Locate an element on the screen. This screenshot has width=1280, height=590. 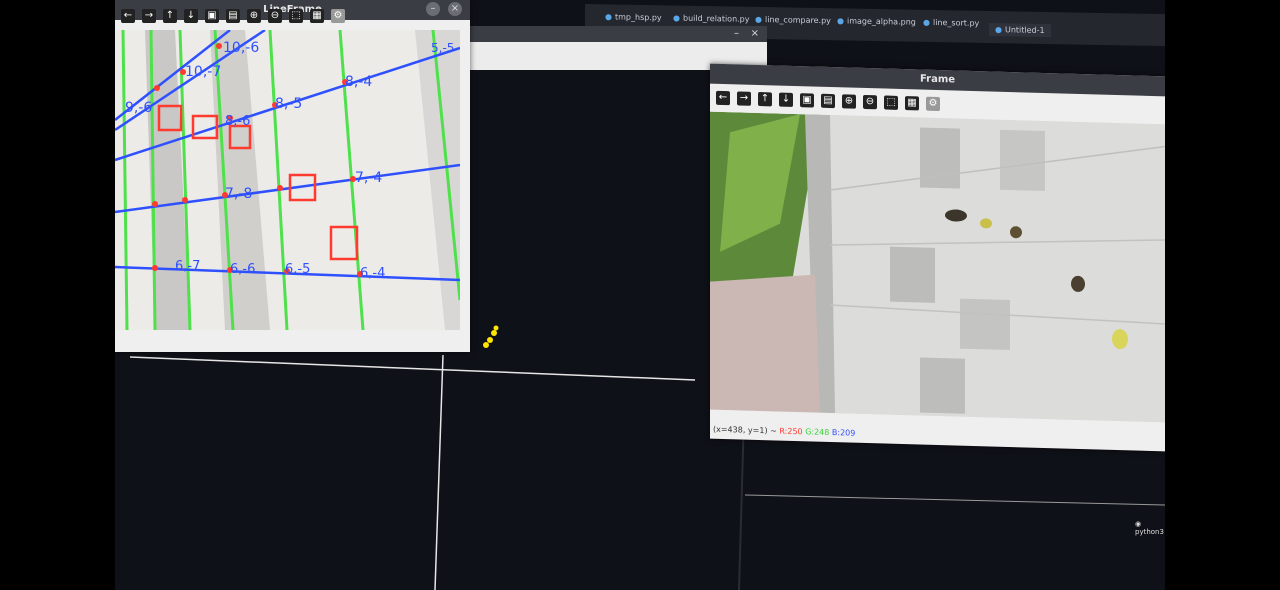
grid-label: 7,-8 is located at coordinates (238, 194).